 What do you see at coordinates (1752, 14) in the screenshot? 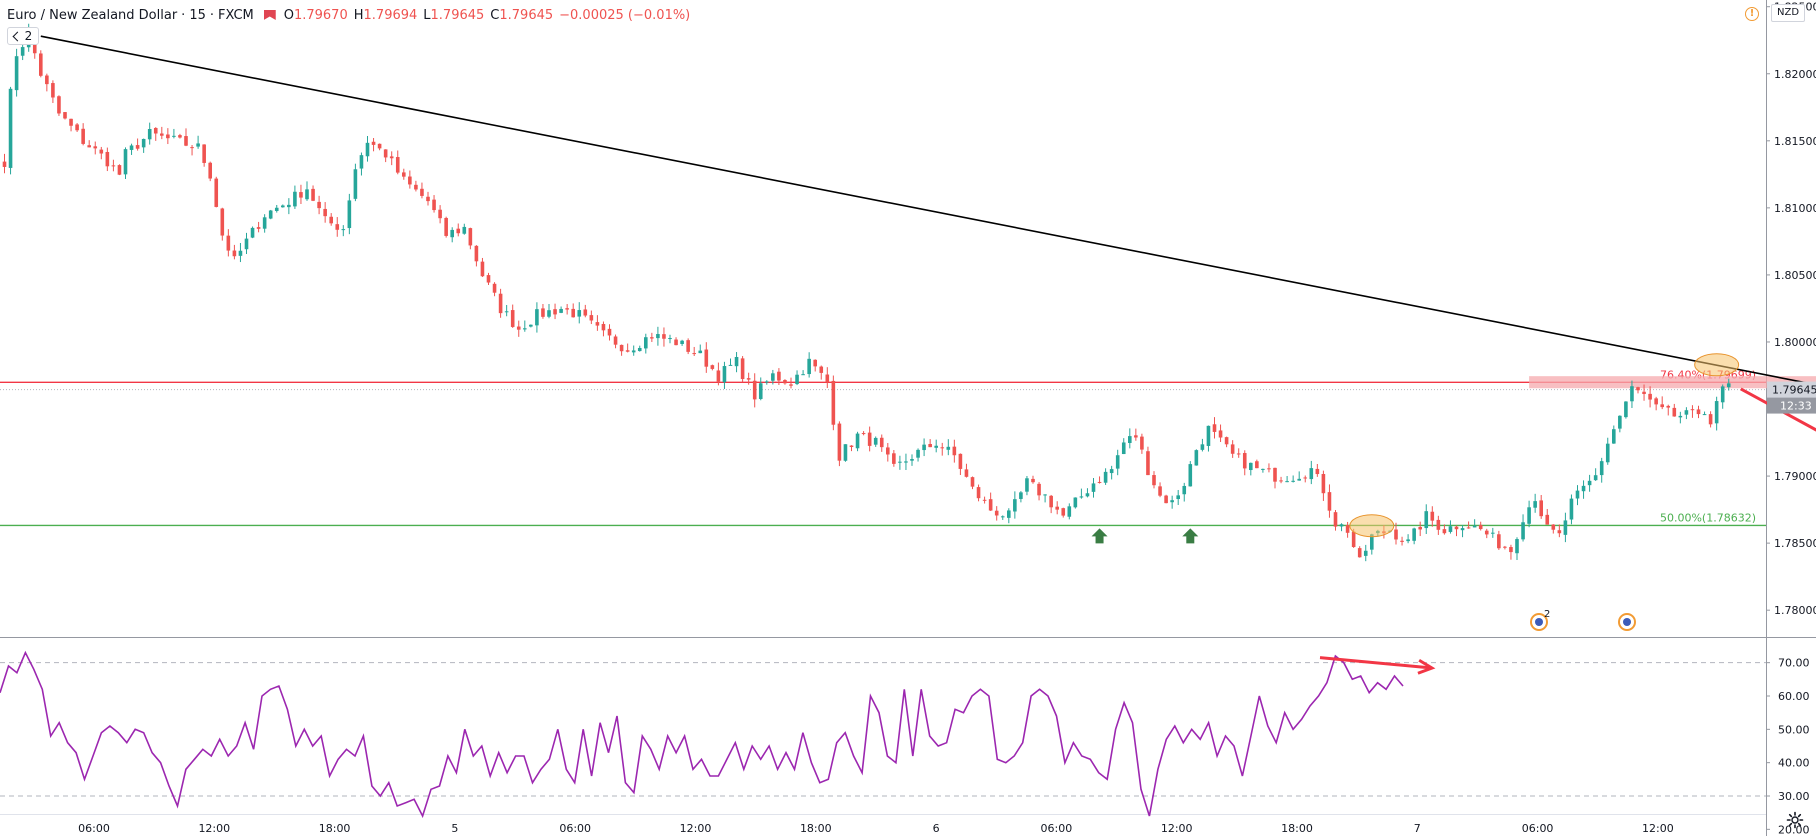
I see `warning-icon: !` at bounding box center [1752, 14].